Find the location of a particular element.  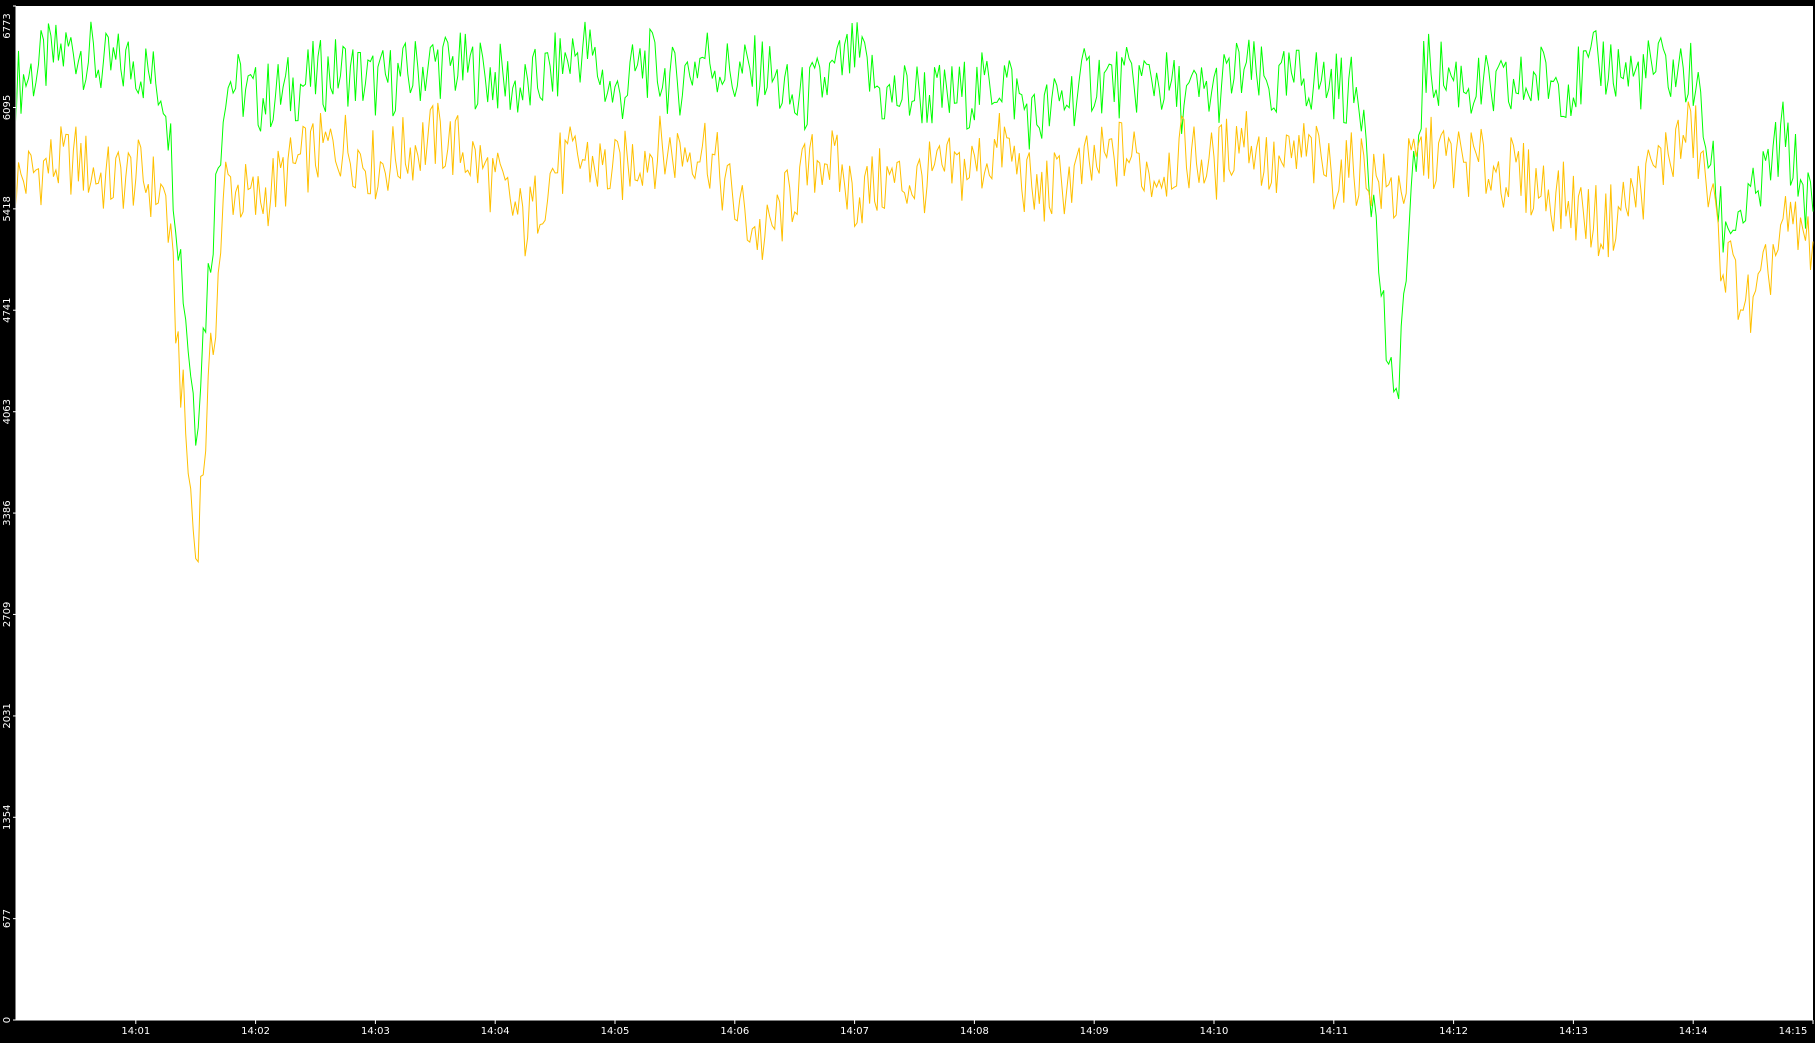

x-tick-label: 14:04 is located at coordinates (495, 1031).